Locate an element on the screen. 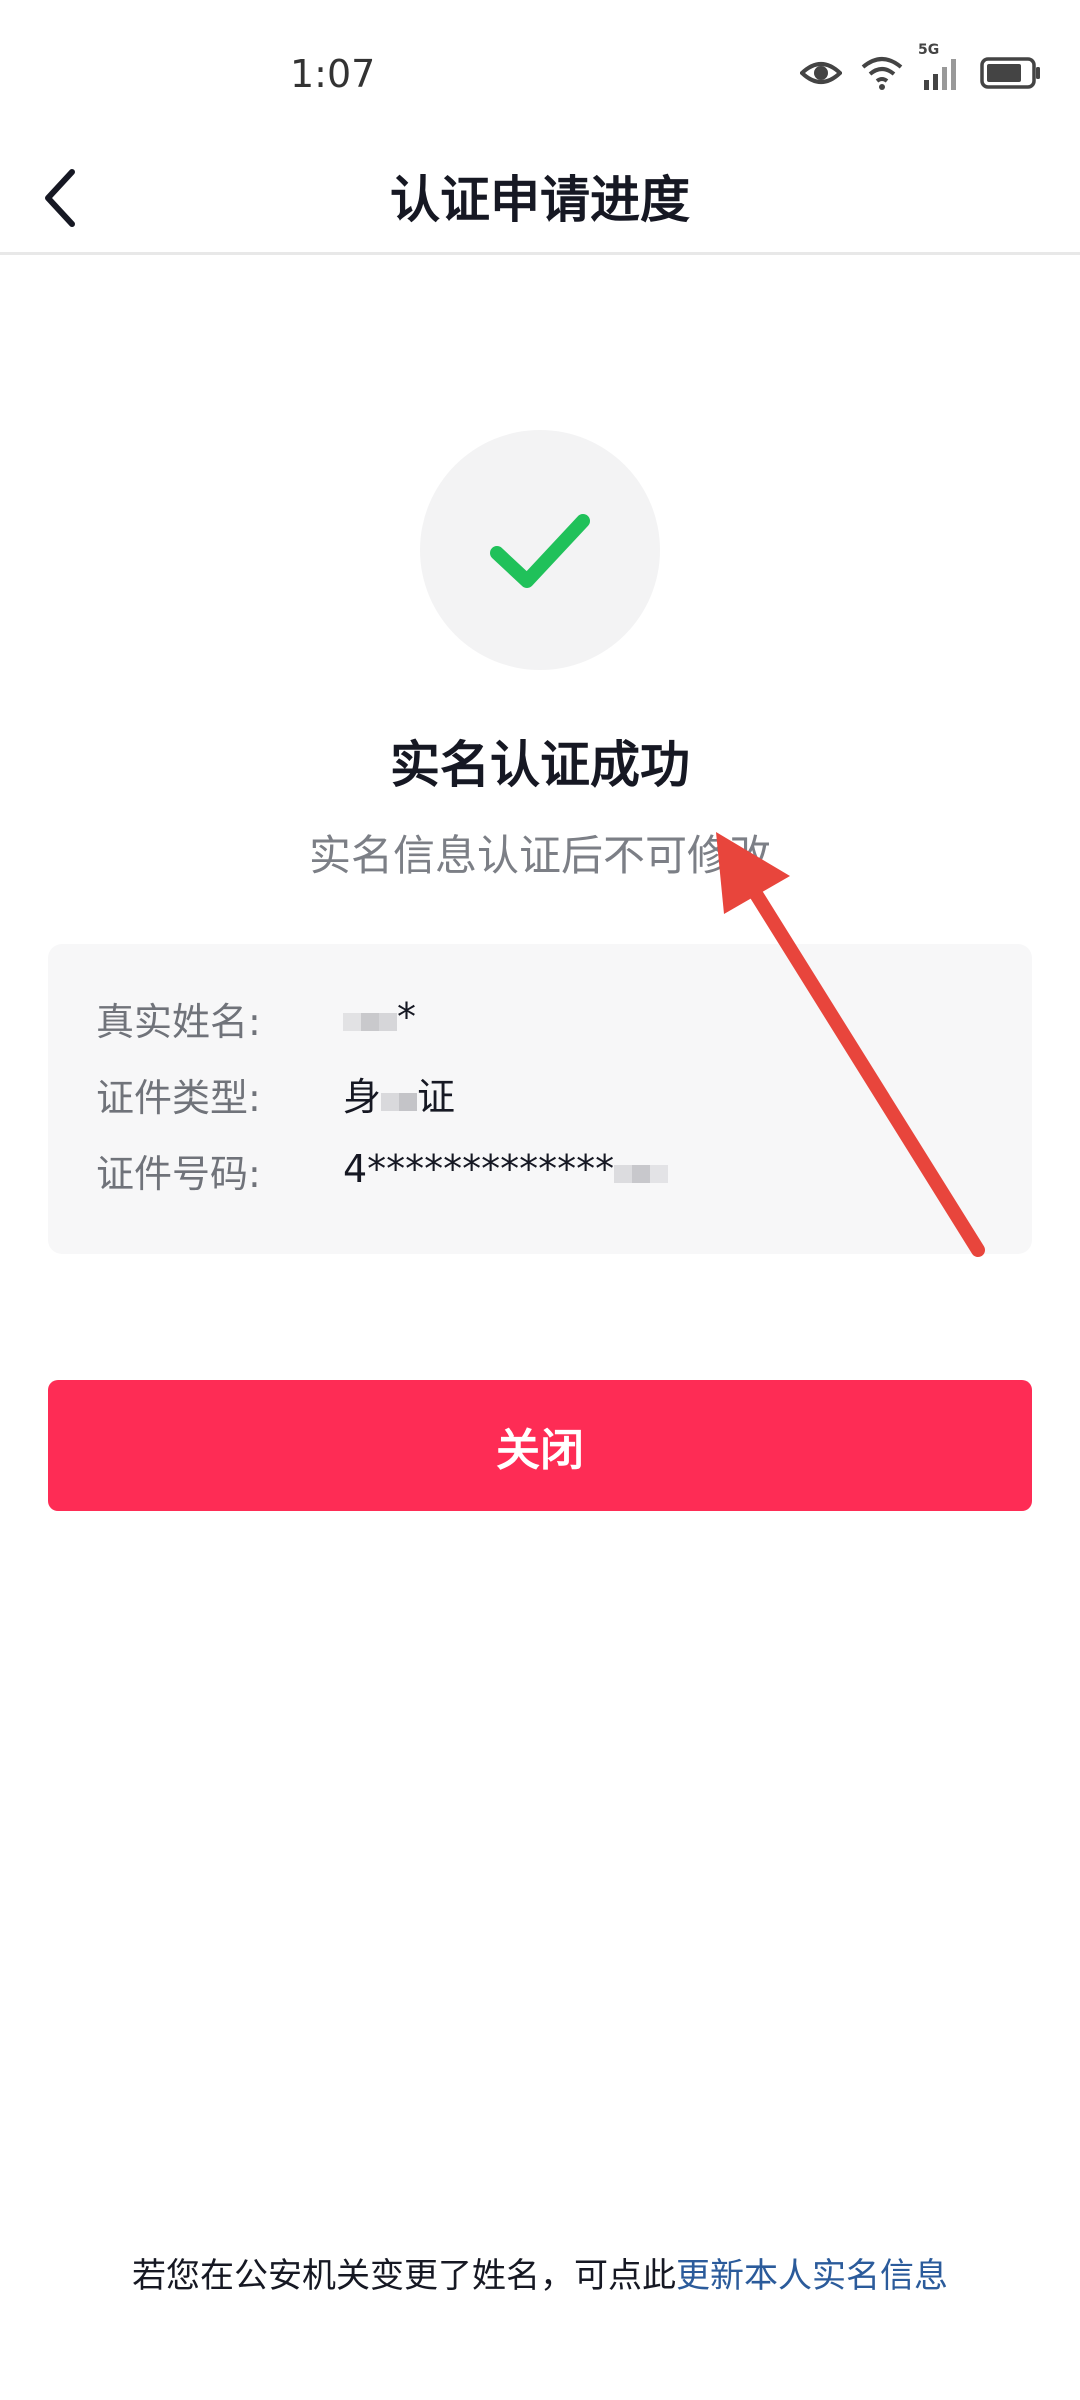  nav-bar: 认证申请进度 is located at coordinates (540, 202).